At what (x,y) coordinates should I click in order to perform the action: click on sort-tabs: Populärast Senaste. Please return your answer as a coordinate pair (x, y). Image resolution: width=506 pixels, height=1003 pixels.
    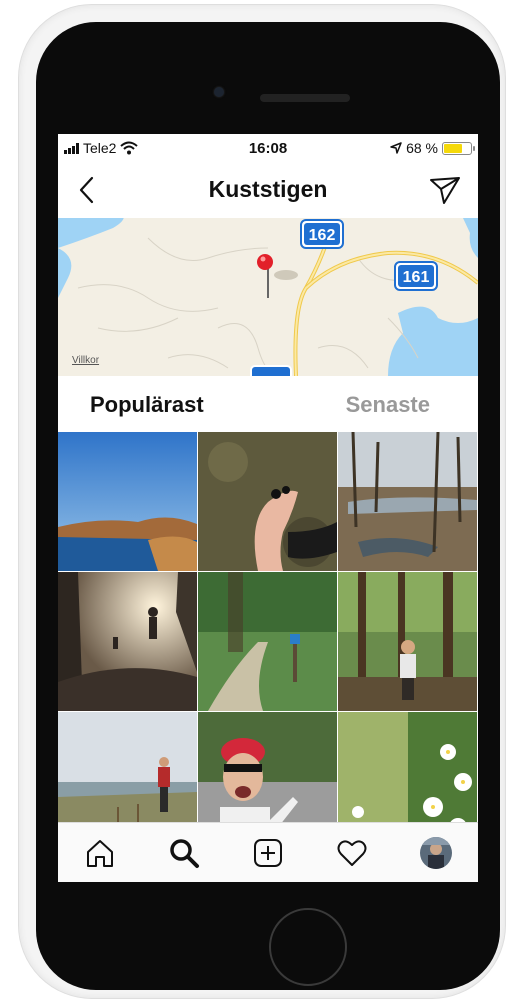
    Looking at the image, I should click on (268, 404).